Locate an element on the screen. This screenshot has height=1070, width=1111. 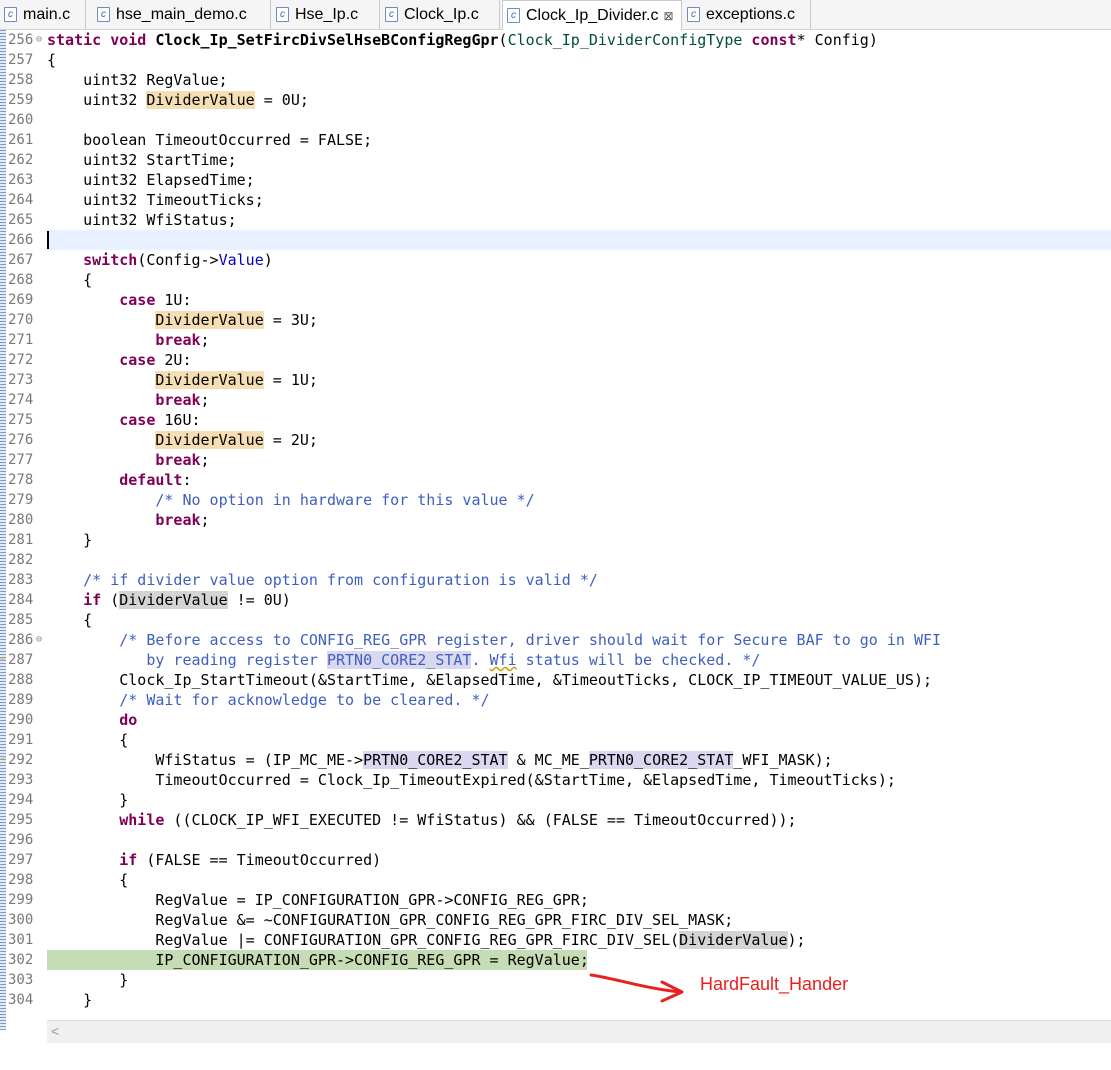
code-line: 270 DividerValue = 3U; is located at coordinates (163, 320).